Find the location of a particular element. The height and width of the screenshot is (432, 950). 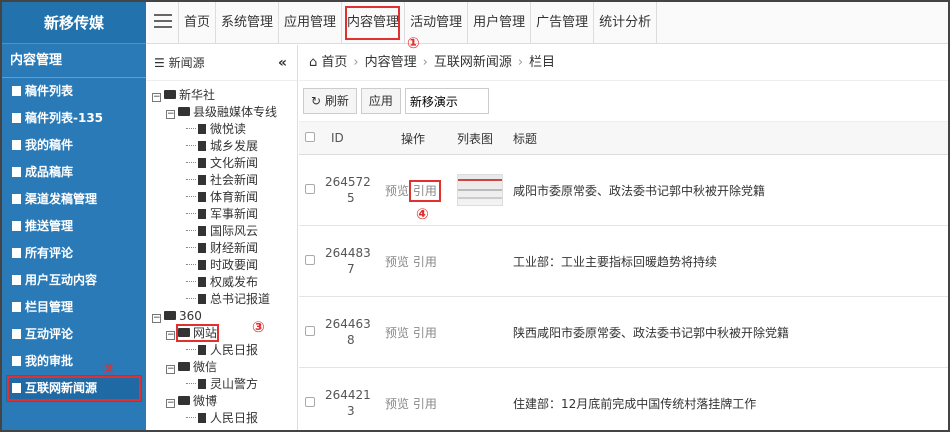

tree-leaf: 灵山警方 is located at coordinates (221, 384).